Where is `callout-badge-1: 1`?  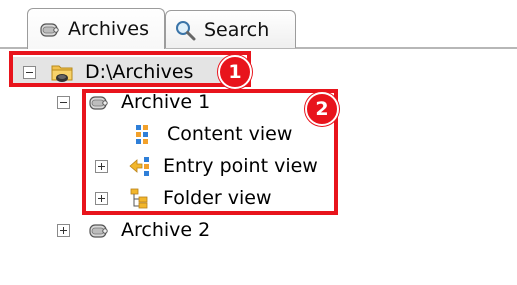
callout-badge-1: 1 is located at coordinates (235, 72).